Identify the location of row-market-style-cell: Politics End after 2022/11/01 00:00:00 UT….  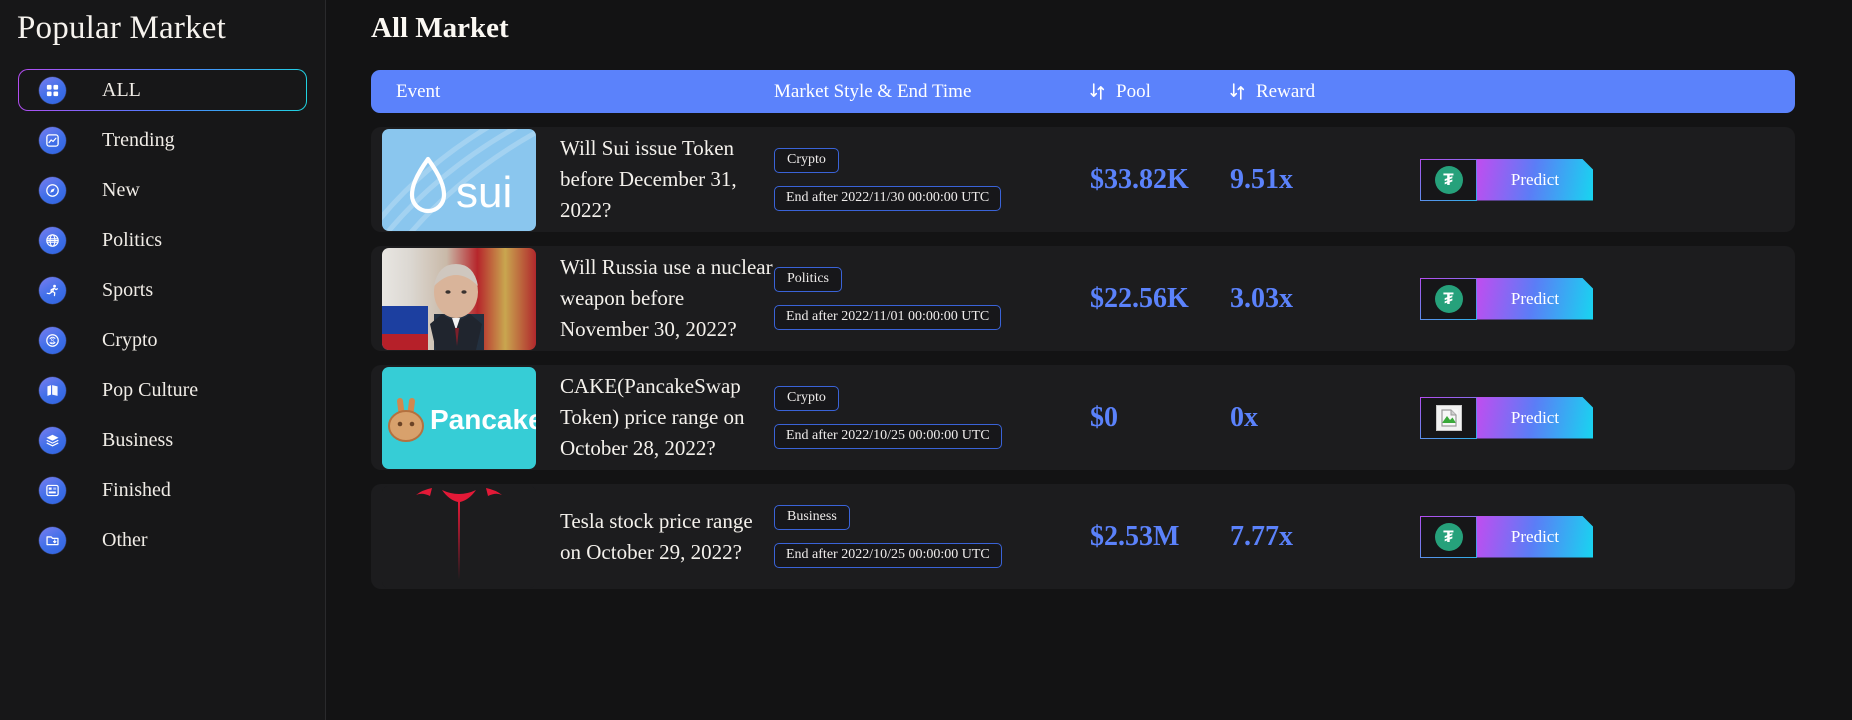
(932, 298).